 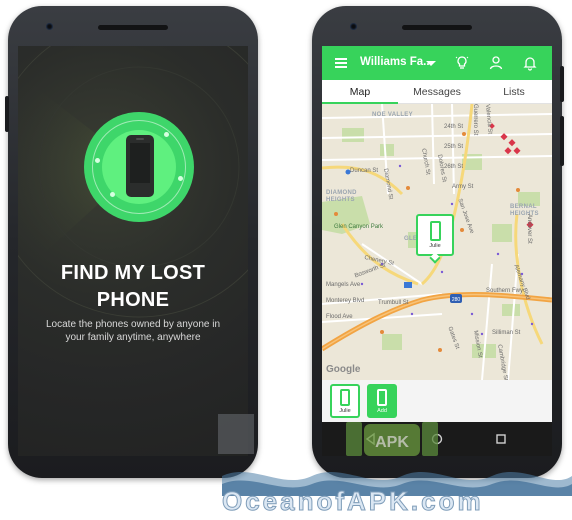 What do you see at coordinates (530, 63) in the screenshot?
I see `bell-icon` at bounding box center [530, 63].